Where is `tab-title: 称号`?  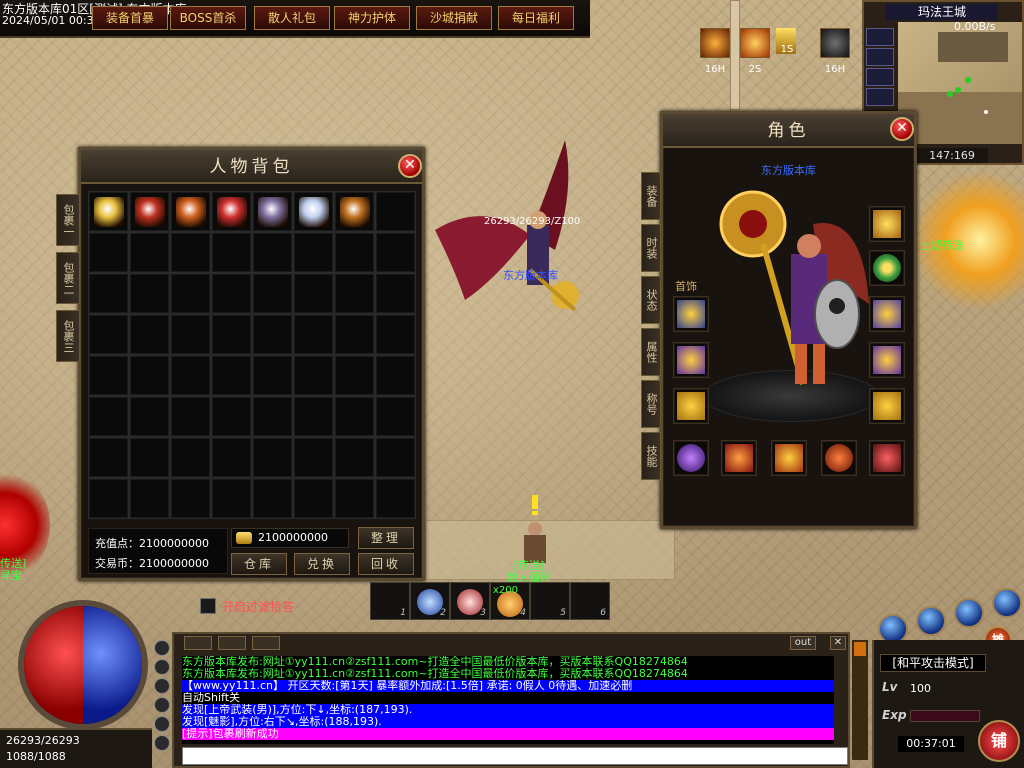 tab-title: 称号 is located at coordinates (651, 404).